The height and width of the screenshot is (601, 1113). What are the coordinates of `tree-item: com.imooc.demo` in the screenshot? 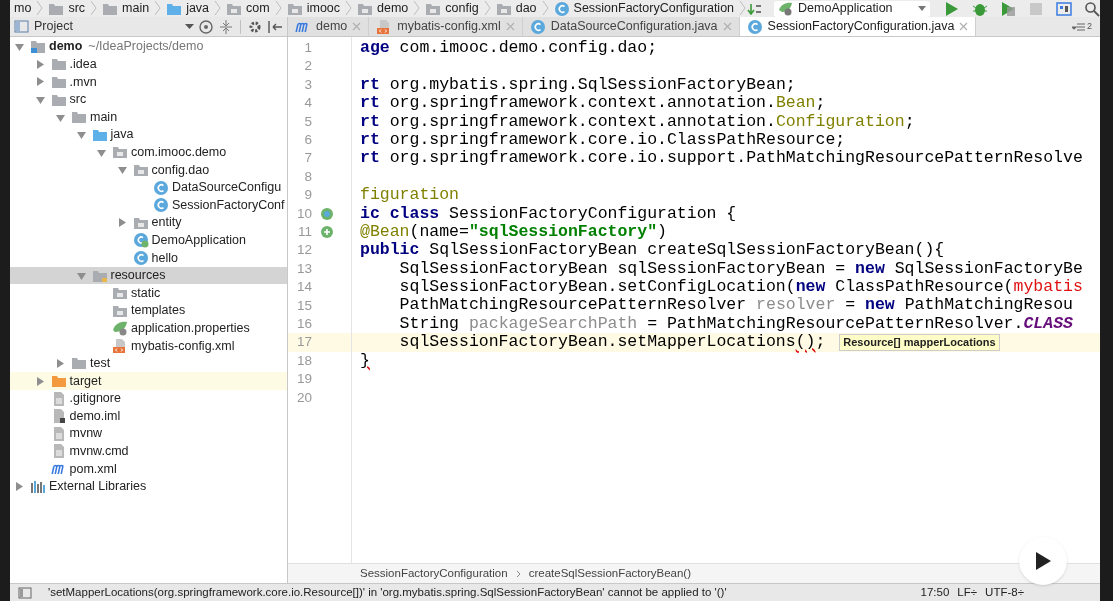 It's located at (148, 152).